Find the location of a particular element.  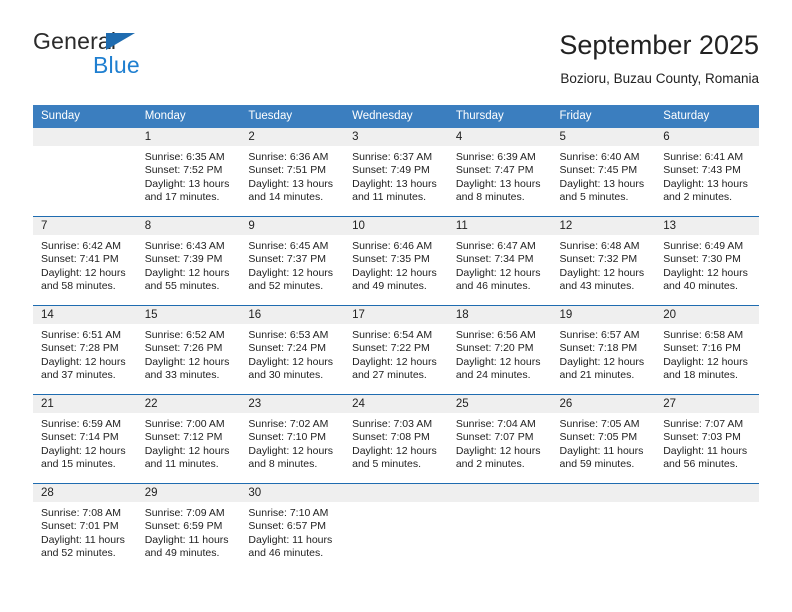

day-number: 9 is located at coordinates (292, 226).